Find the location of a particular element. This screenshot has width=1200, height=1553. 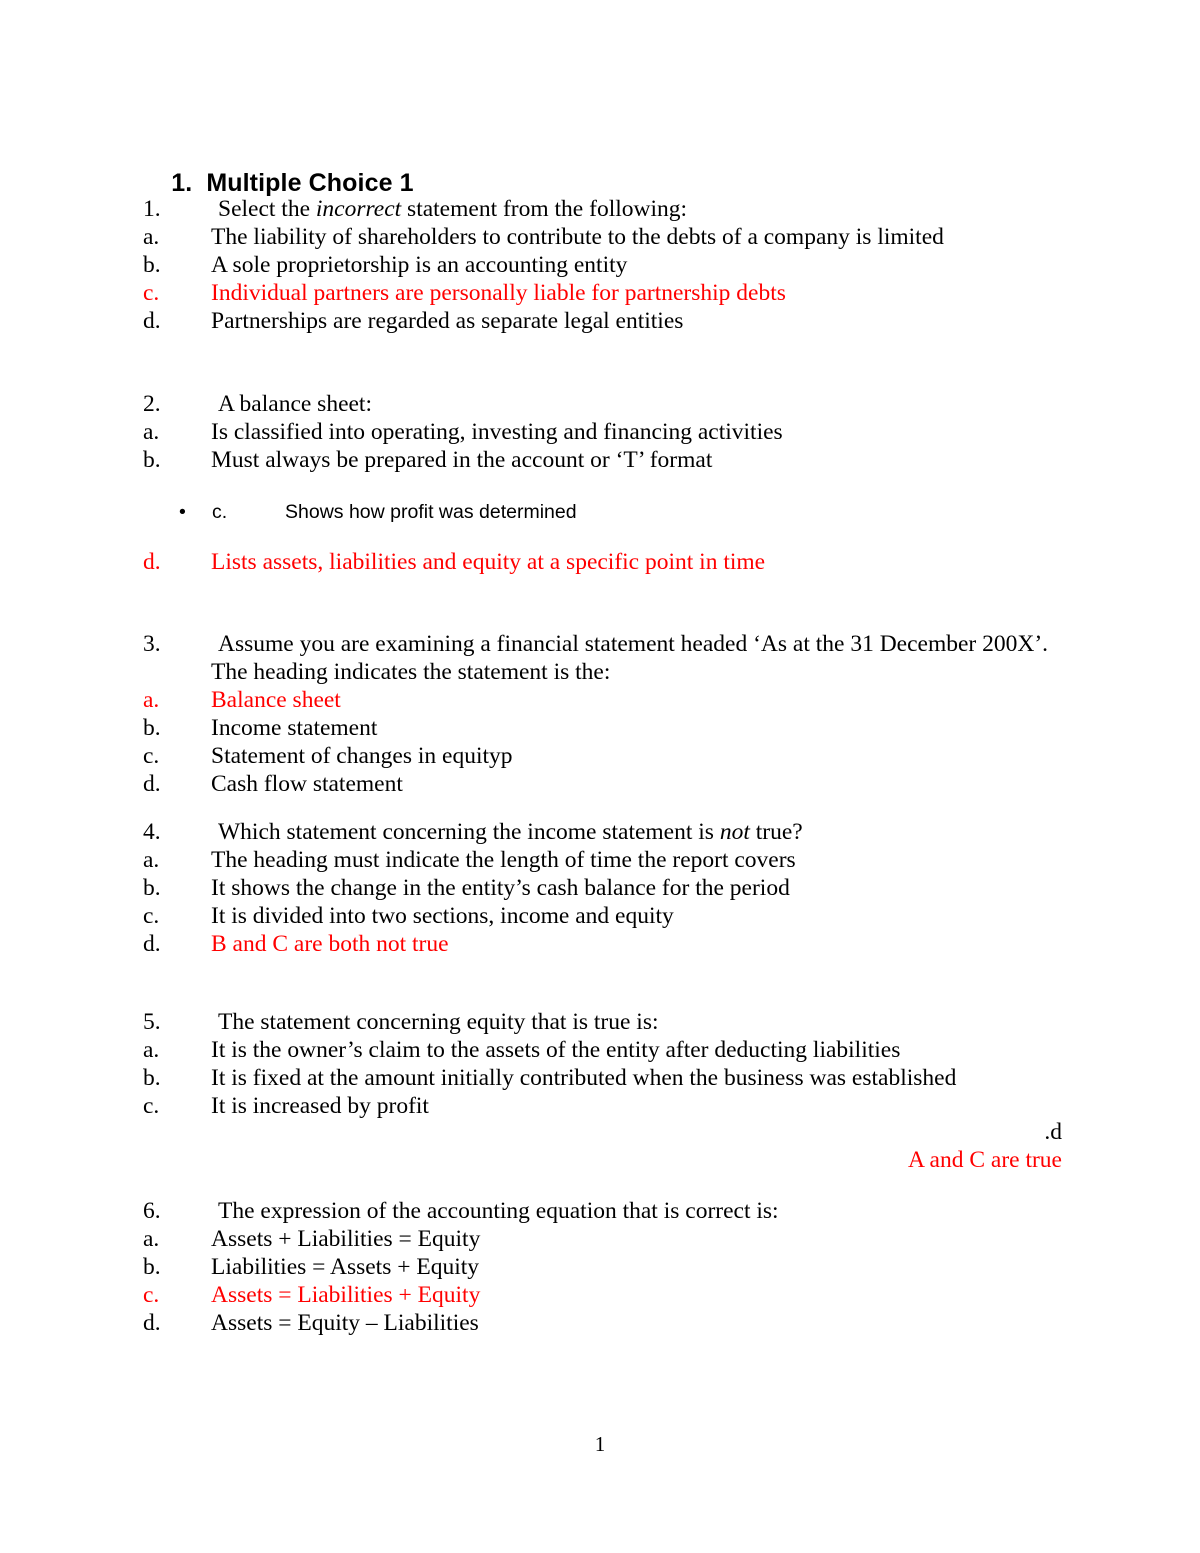

option-text: Income statement is located at coordinates (294, 728).